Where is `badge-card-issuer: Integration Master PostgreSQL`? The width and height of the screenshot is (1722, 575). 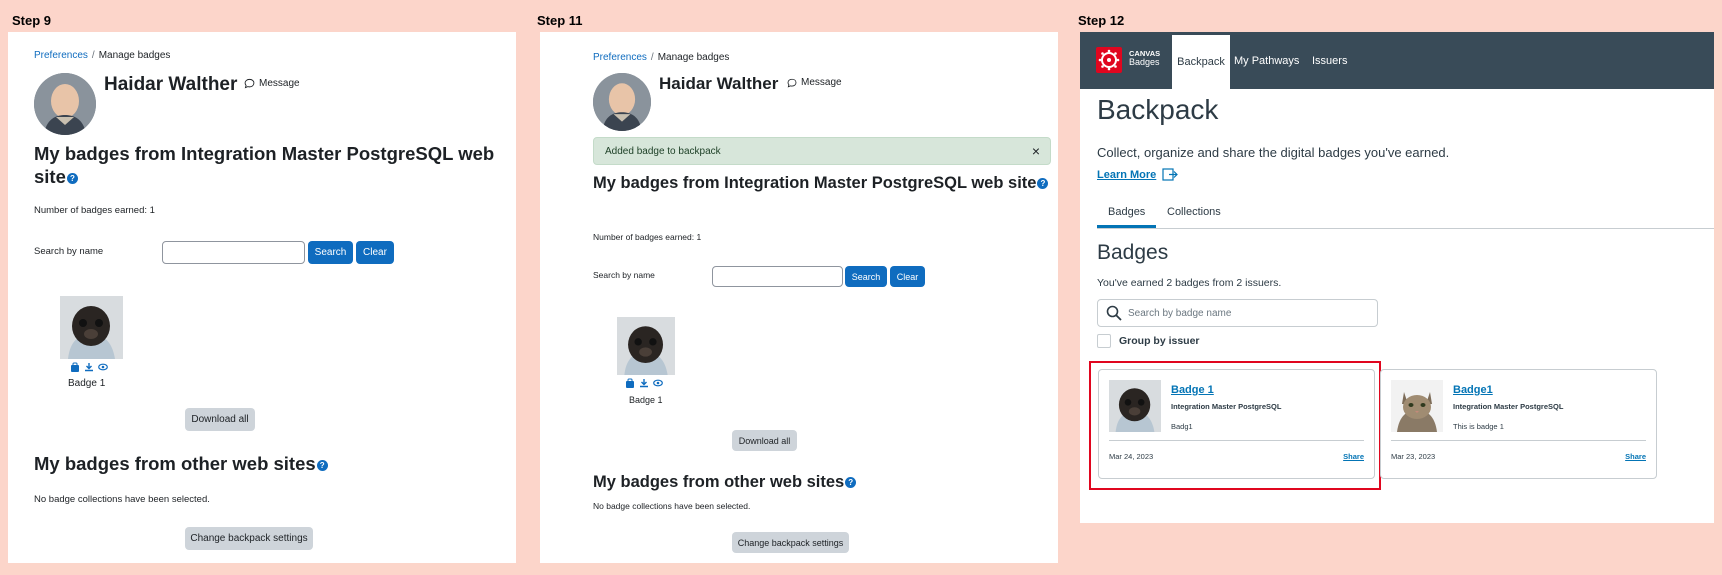
badge-card-issuer: Integration Master PostgreSQL is located at coordinates (1508, 406).